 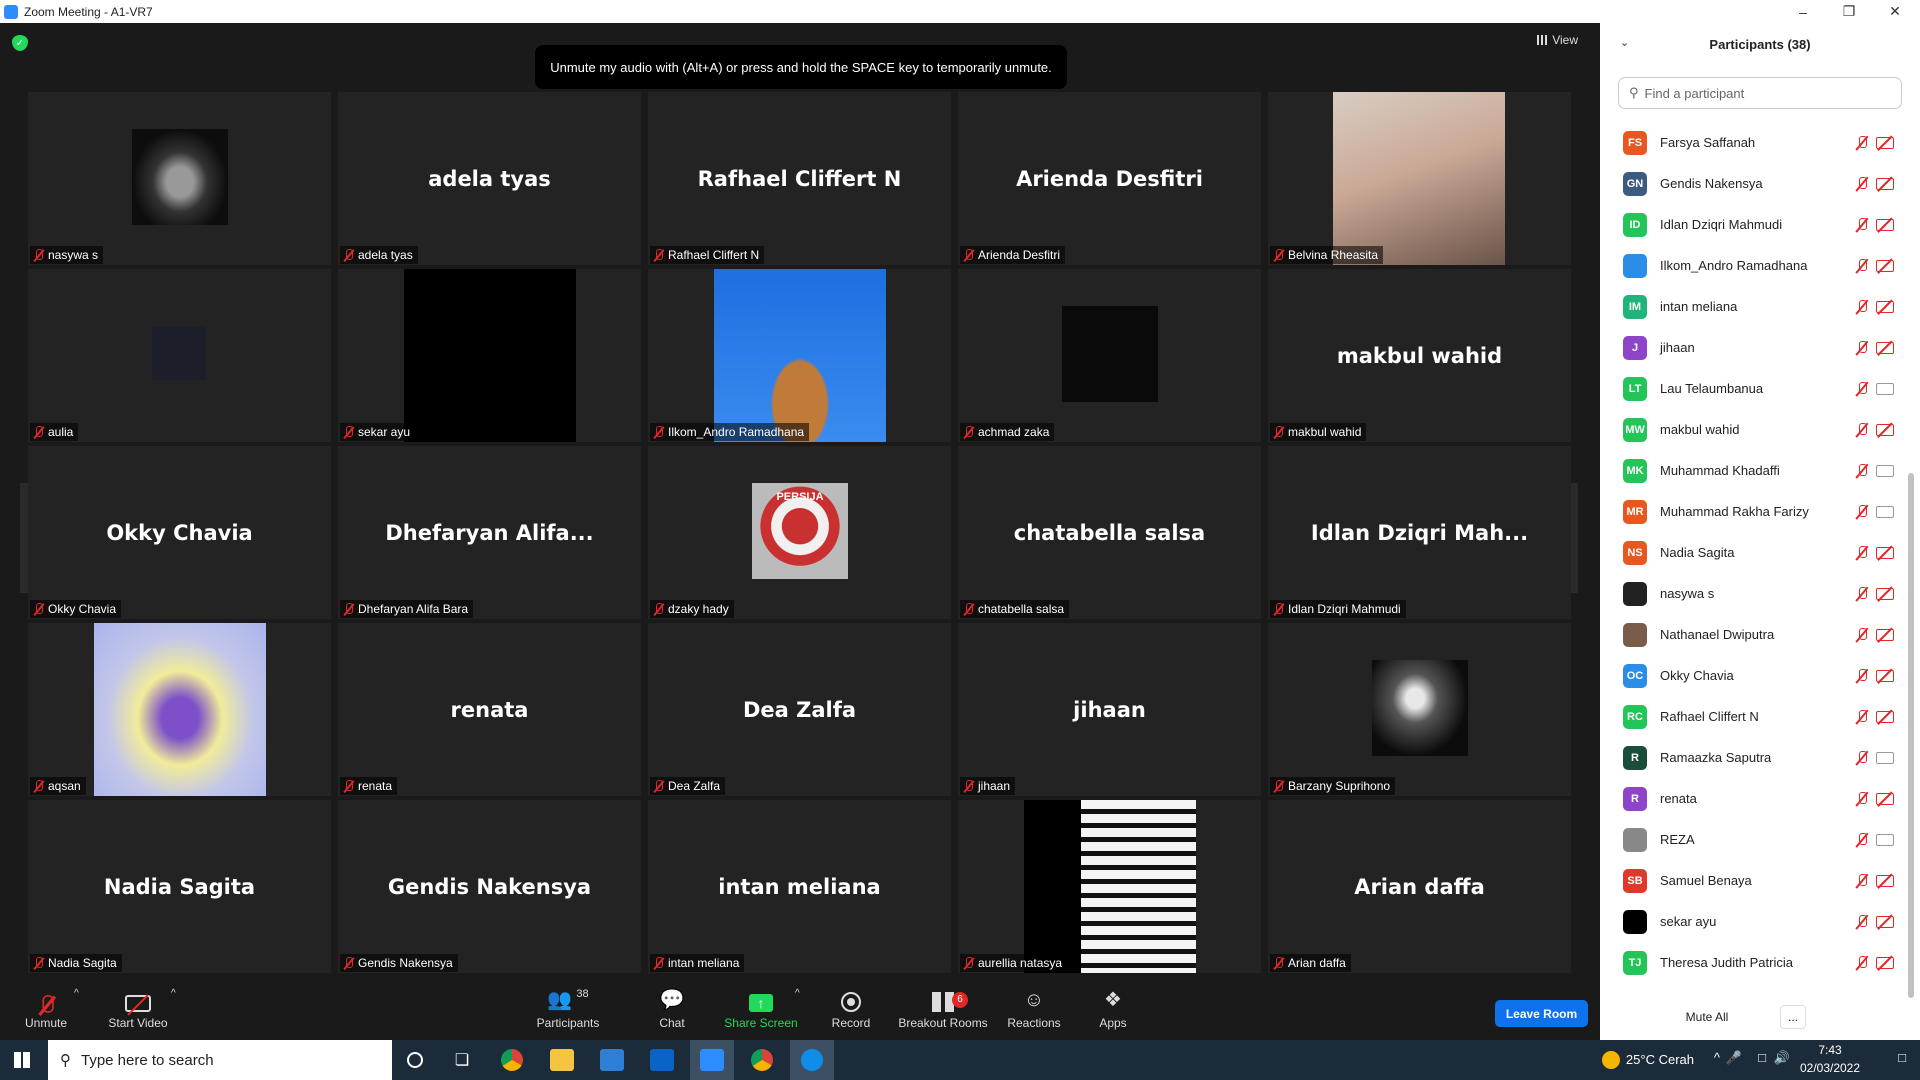 What do you see at coordinates (1109, 178) in the screenshot?
I see `video-tile: Arienda Desfitri Arienda Desfitri` at bounding box center [1109, 178].